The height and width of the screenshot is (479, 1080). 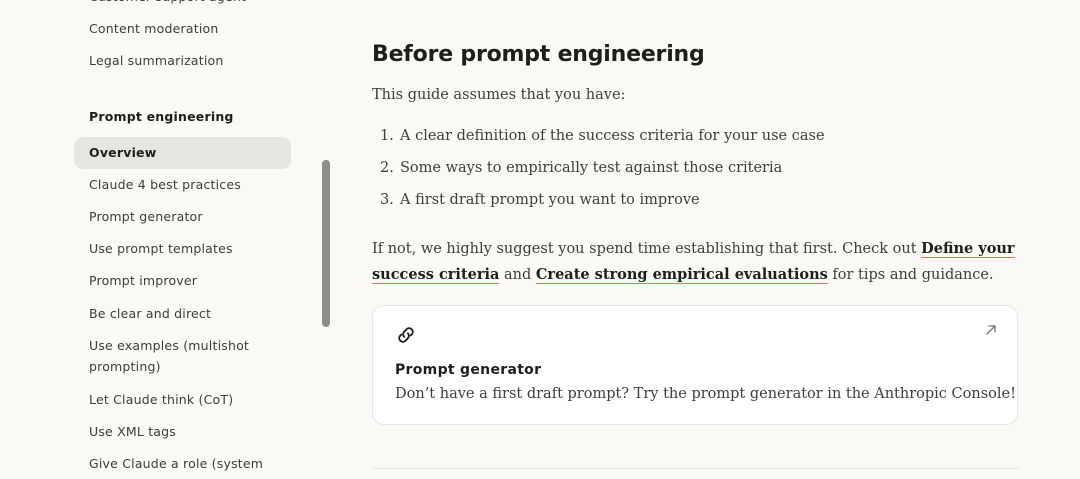 What do you see at coordinates (406, 335) in the screenshot?
I see `link-icon` at bounding box center [406, 335].